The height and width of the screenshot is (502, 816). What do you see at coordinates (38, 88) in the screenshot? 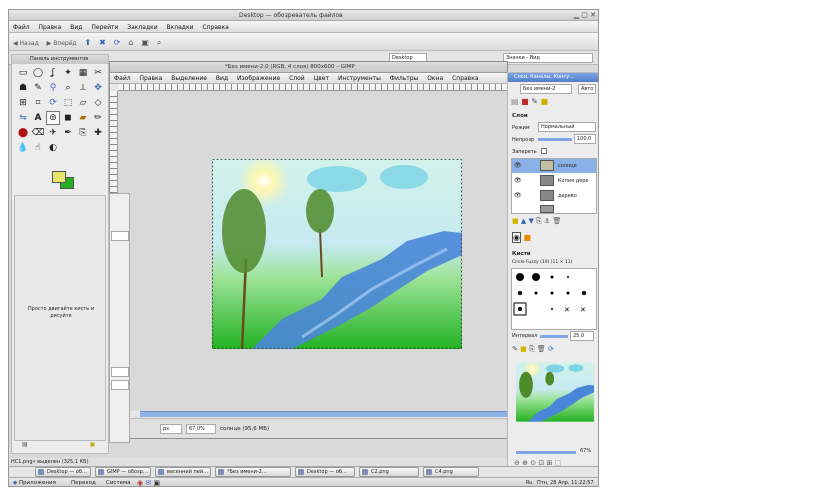
I see `paths-tool-icon: ✎` at bounding box center [38, 88].